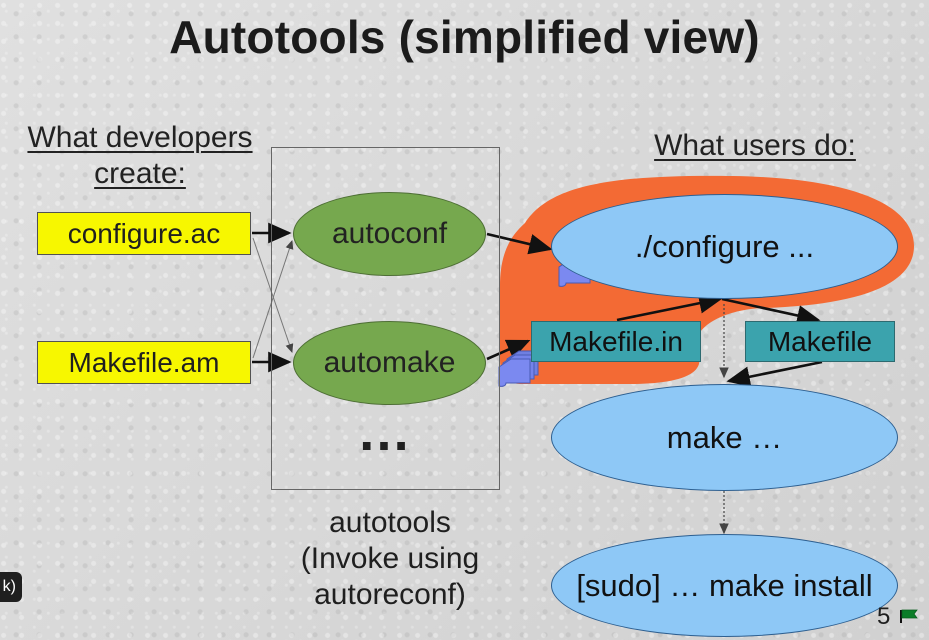 This screenshot has height=640, width=929. What do you see at coordinates (884, 616) in the screenshot?
I see `slide-number: 5` at bounding box center [884, 616].